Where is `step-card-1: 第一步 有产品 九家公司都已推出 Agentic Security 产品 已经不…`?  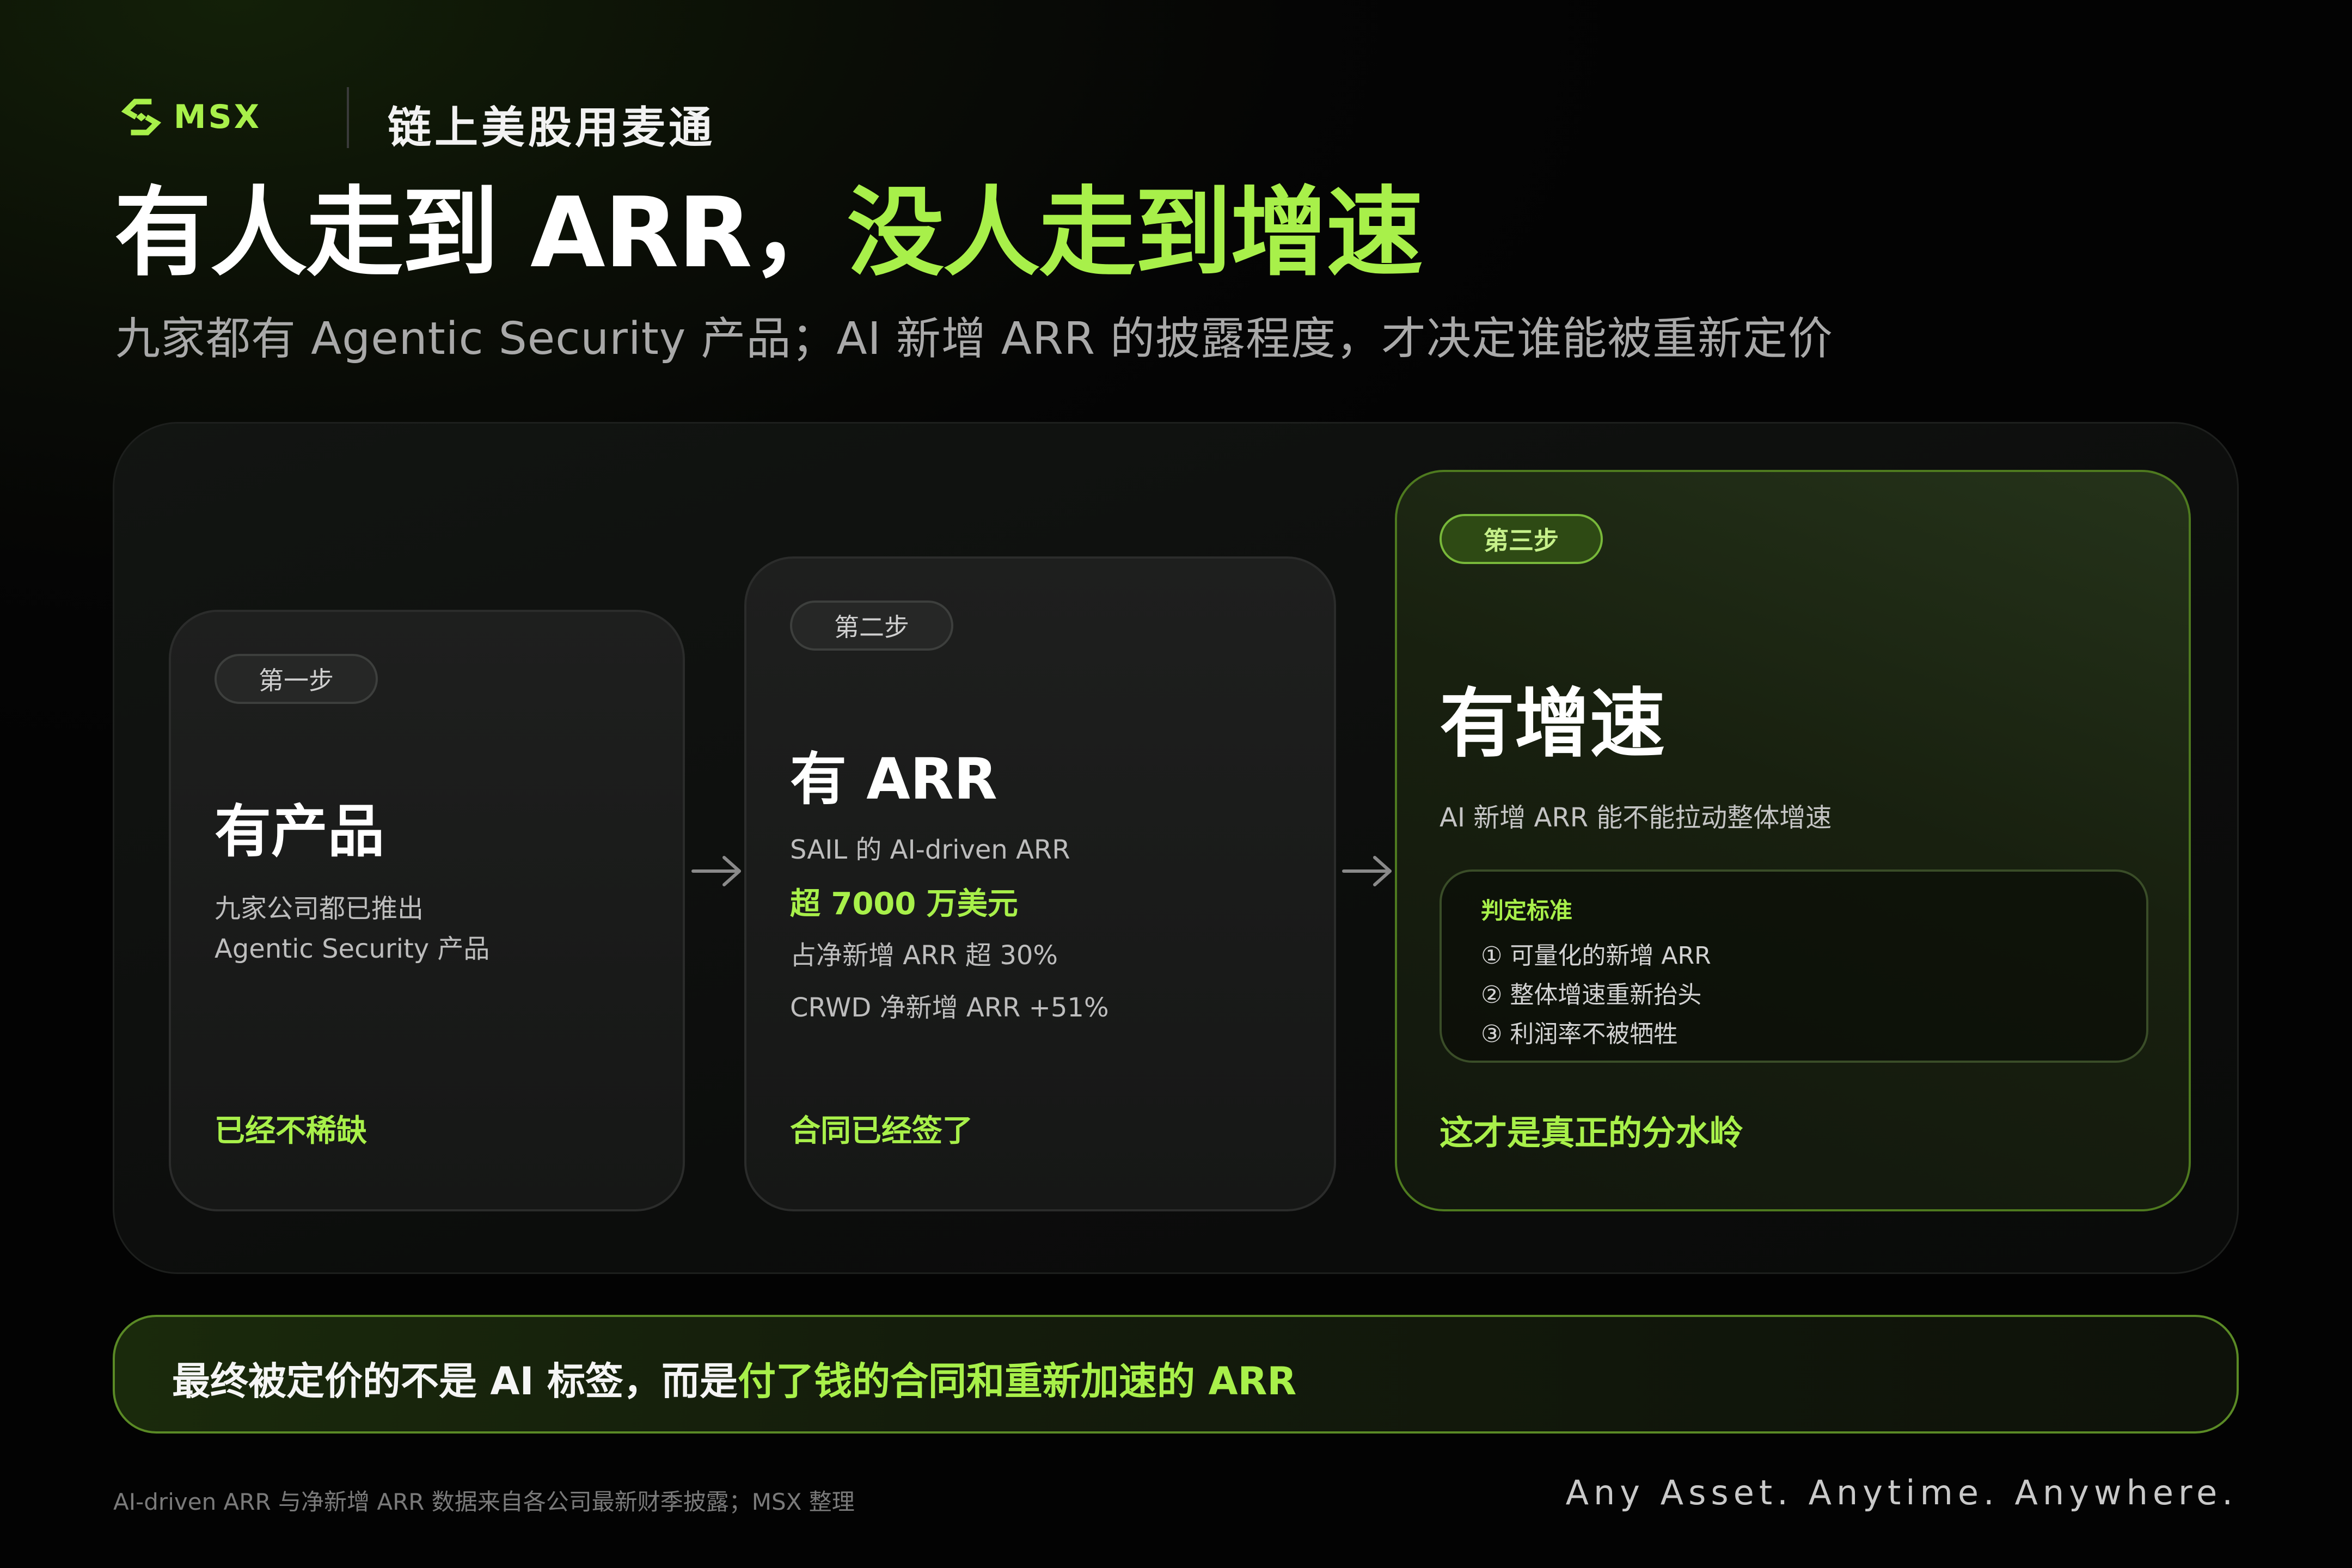 step-card-1: 第一步 有产品 九家公司都已推出 Agentic Security 产品 已经不… is located at coordinates (427, 910).